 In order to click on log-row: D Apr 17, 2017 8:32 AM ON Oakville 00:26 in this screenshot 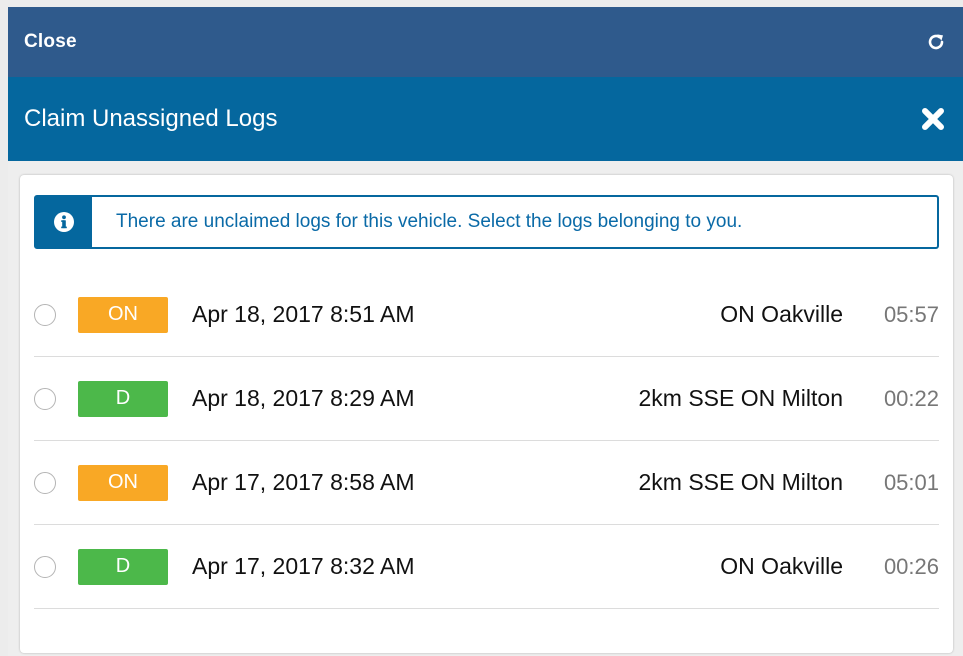, I will do `click(486, 567)`.